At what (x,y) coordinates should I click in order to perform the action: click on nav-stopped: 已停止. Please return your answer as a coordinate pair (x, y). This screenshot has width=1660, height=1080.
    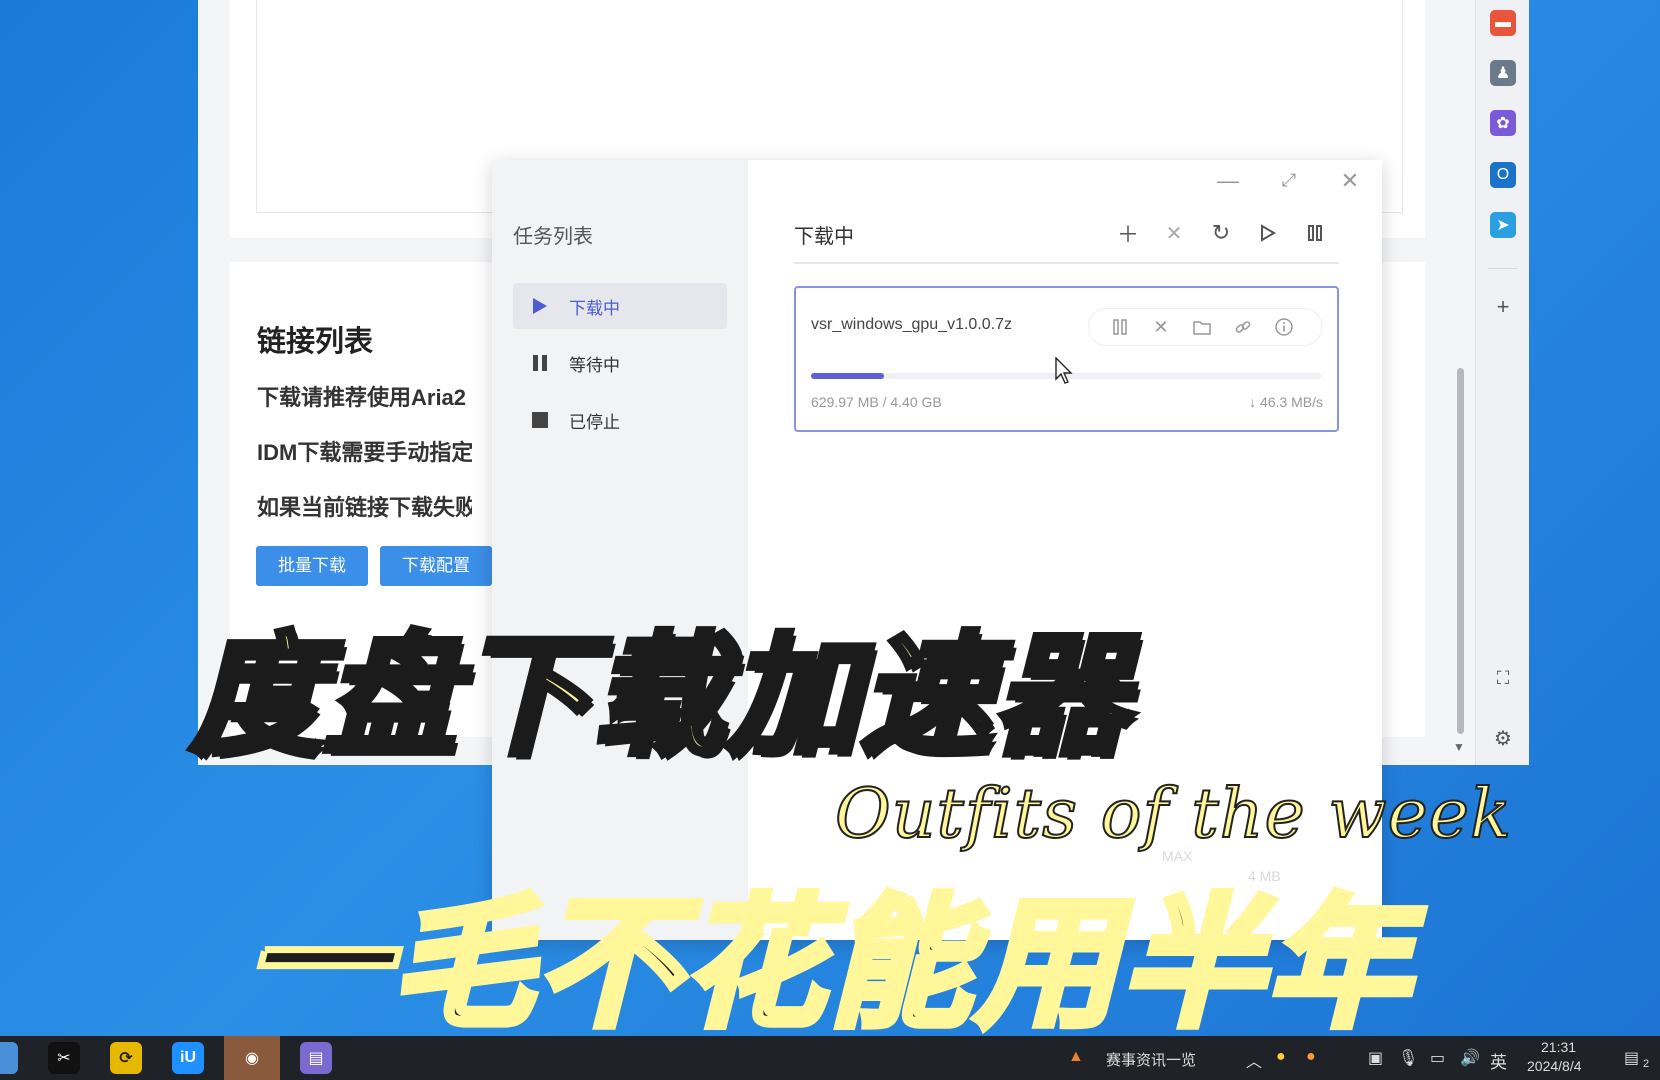
    Looking at the image, I should click on (620, 420).